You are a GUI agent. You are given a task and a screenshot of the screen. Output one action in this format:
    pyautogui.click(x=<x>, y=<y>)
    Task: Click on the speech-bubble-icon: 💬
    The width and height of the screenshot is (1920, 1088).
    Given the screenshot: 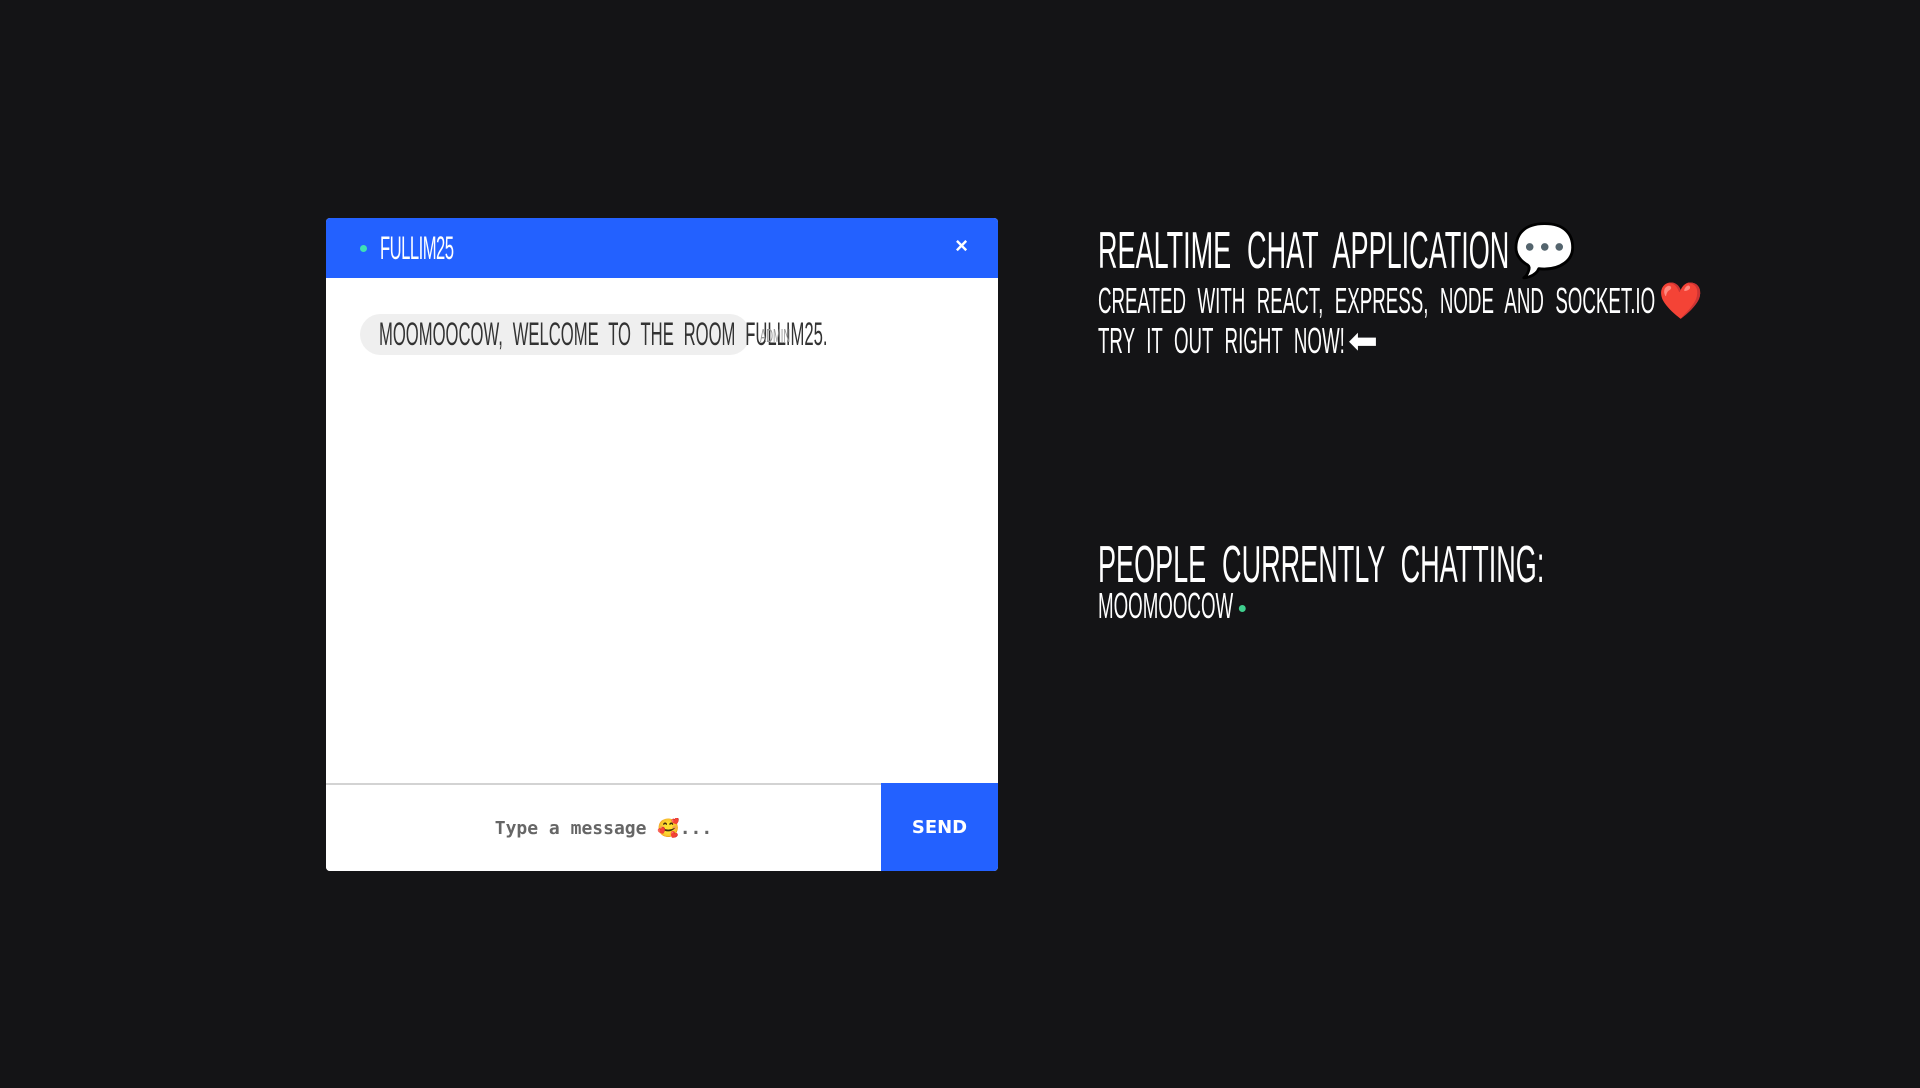 What is the action you would take?
    pyautogui.click(x=1544, y=251)
    